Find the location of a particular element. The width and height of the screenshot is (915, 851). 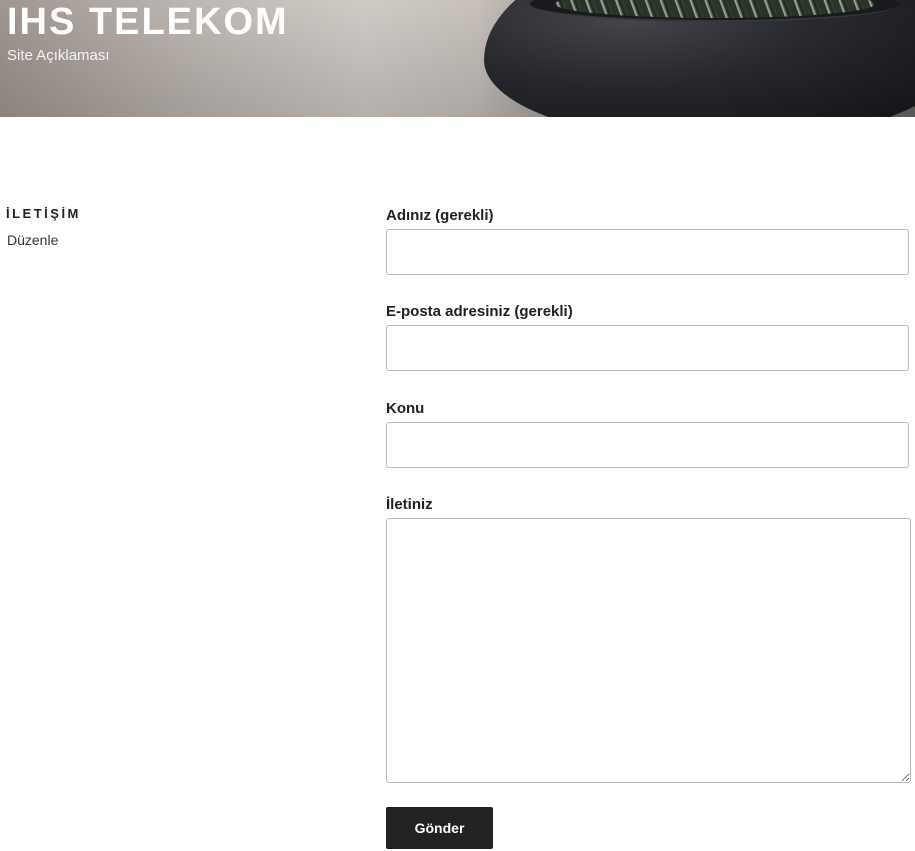

email-field is located at coordinates (647, 348).